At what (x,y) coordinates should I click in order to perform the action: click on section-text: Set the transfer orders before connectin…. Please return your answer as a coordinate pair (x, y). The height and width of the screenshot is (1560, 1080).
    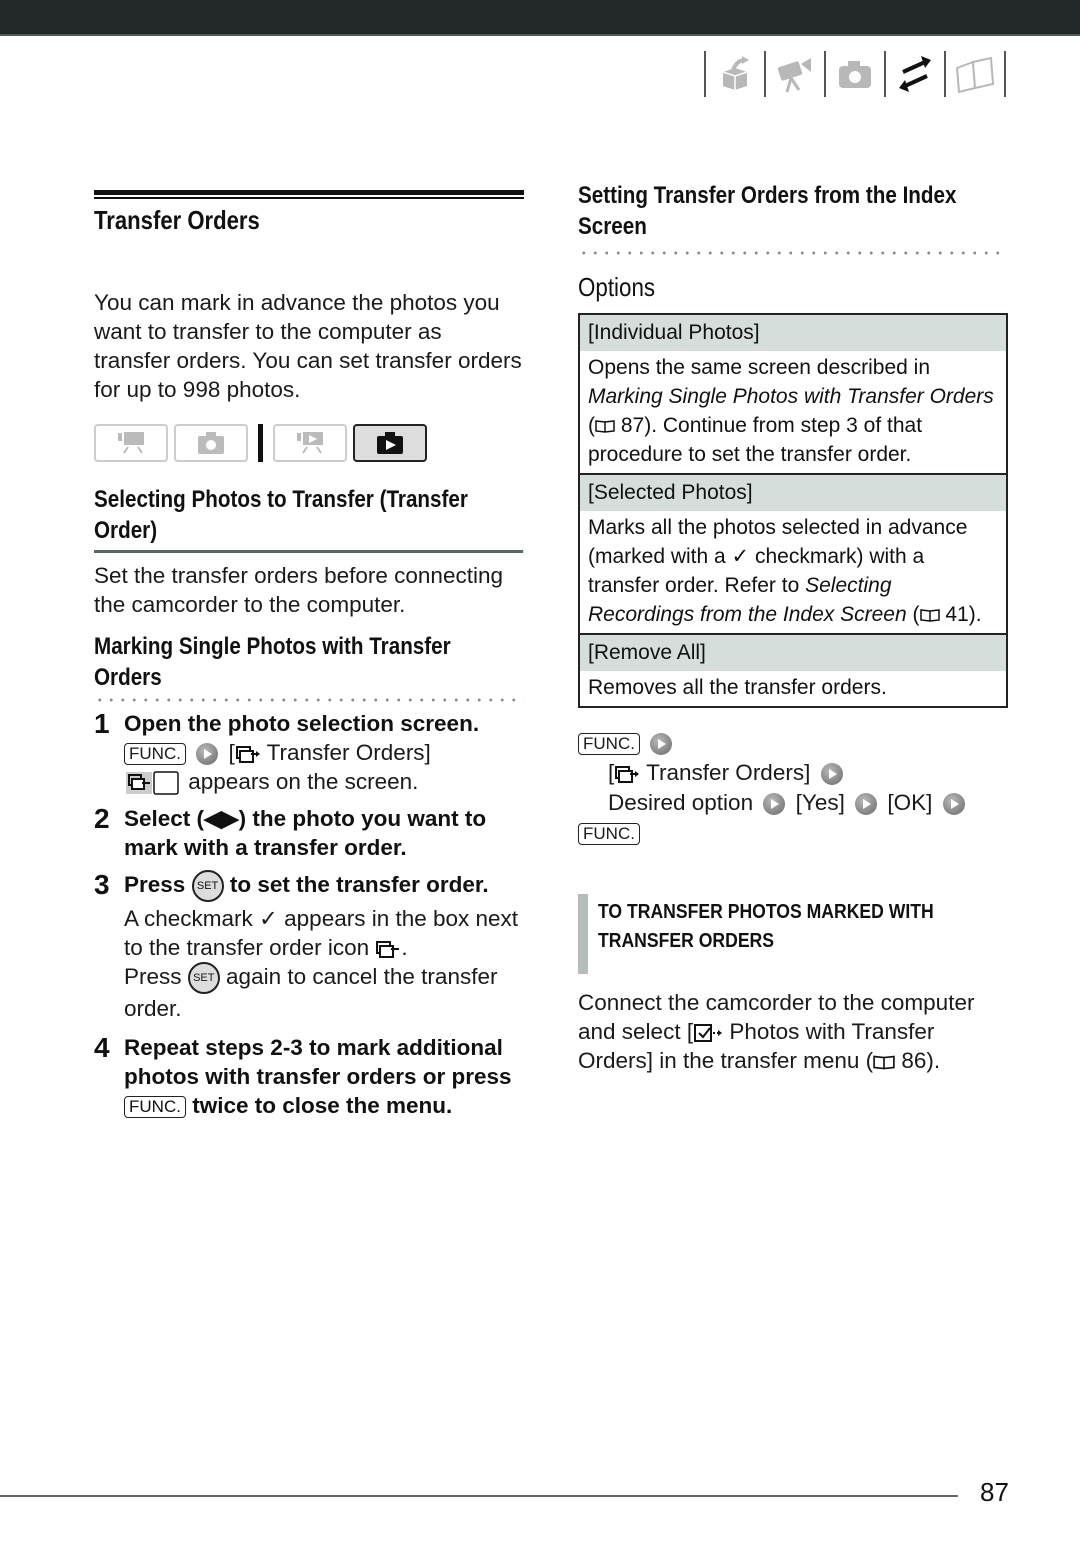
    Looking at the image, I should click on (298, 590).